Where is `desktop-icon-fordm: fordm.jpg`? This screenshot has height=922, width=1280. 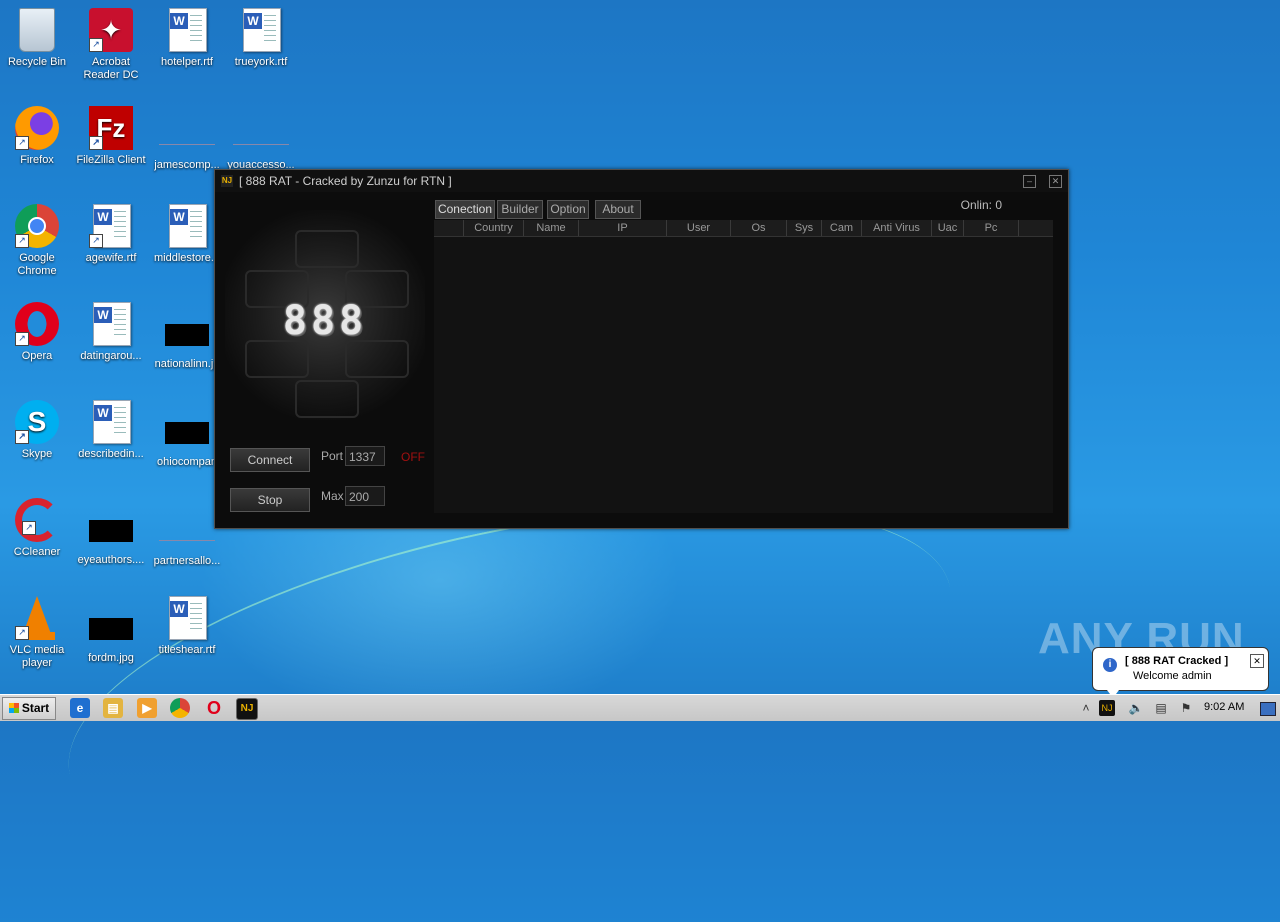 desktop-icon-fordm: fordm.jpg is located at coordinates (111, 630).